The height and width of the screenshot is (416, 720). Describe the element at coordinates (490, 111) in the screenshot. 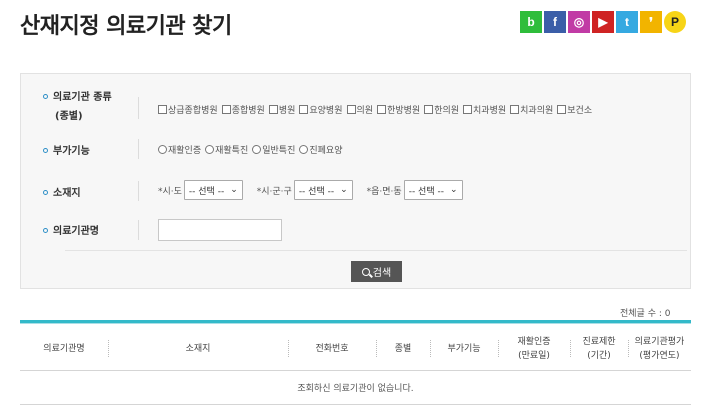

I see `type-option-label: 치과병원` at that location.